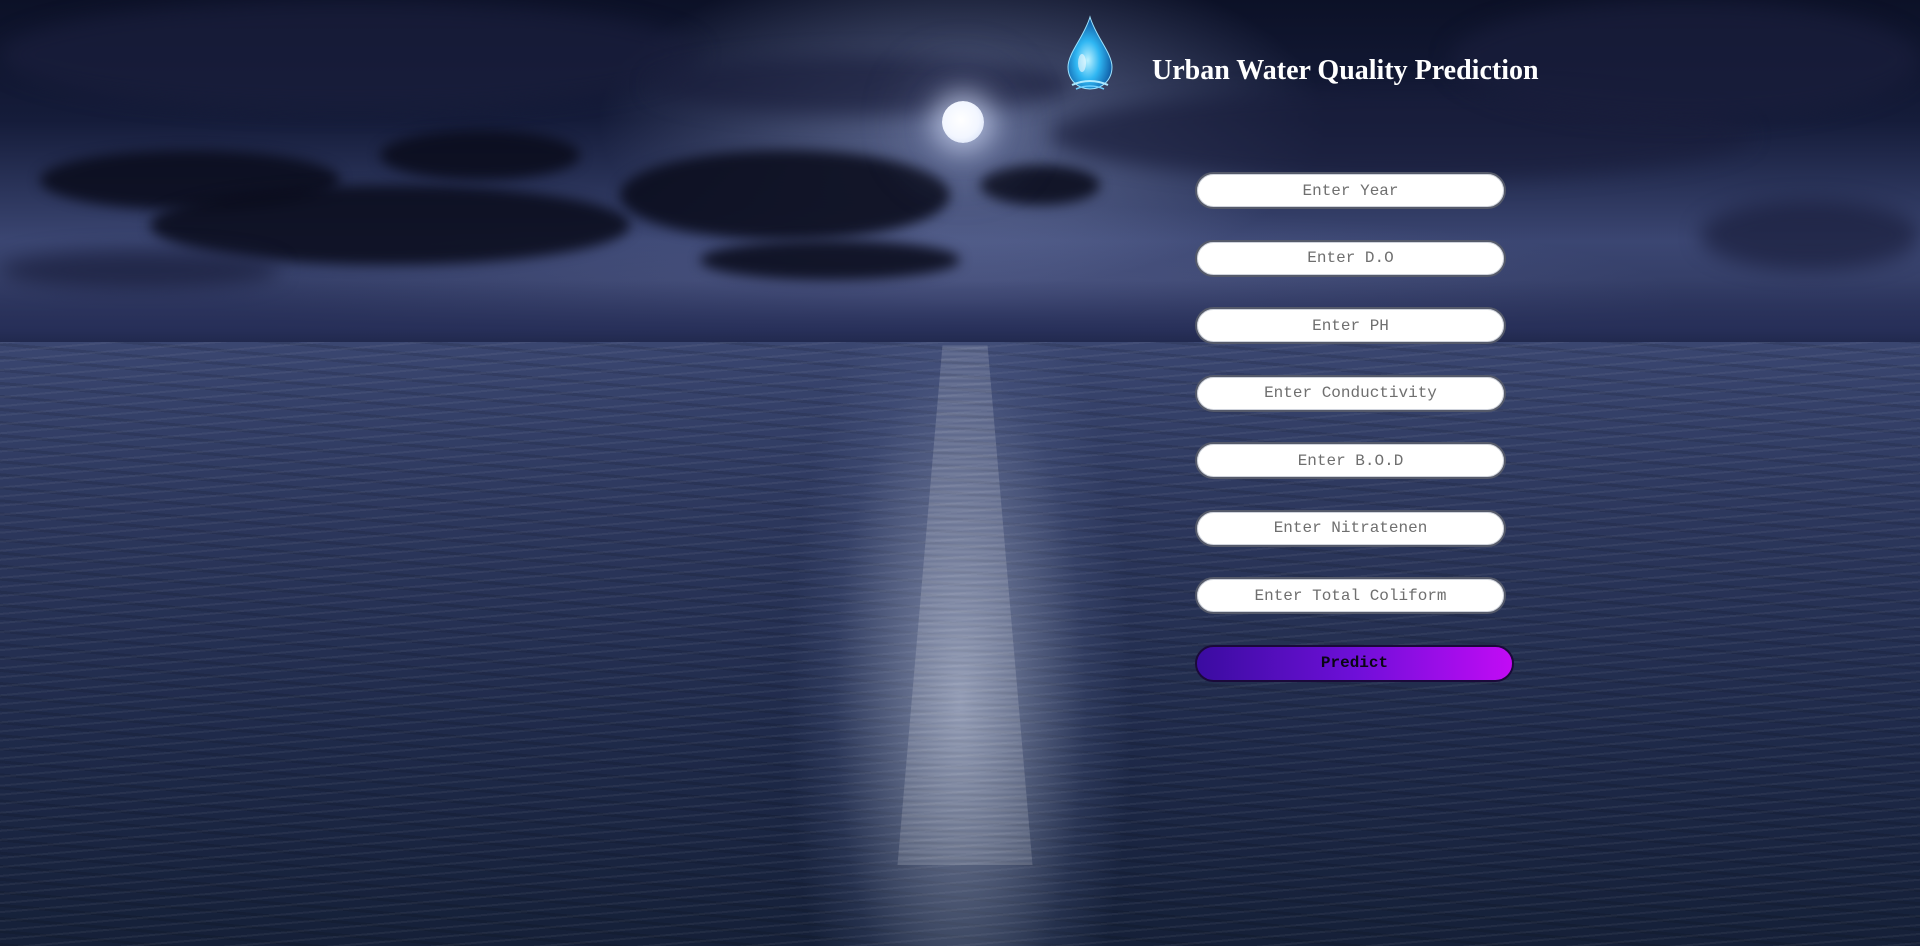 The height and width of the screenshot is (949, 1920). I want to click on prediction-form: Predict, so click(1355, 427).